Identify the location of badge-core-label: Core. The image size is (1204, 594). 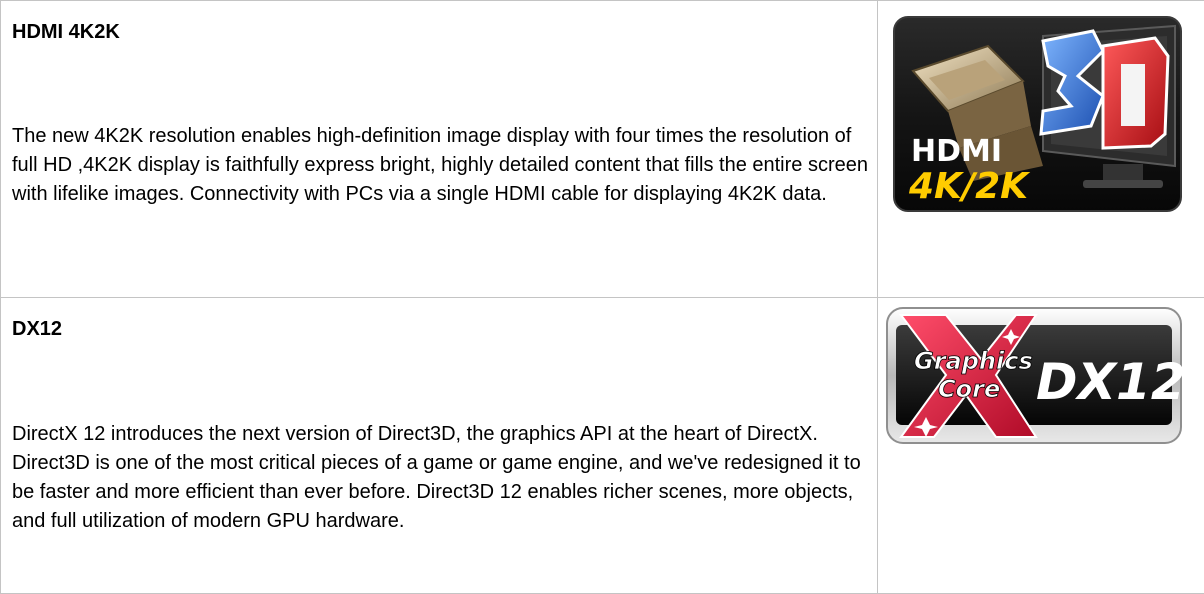
(969, 389).